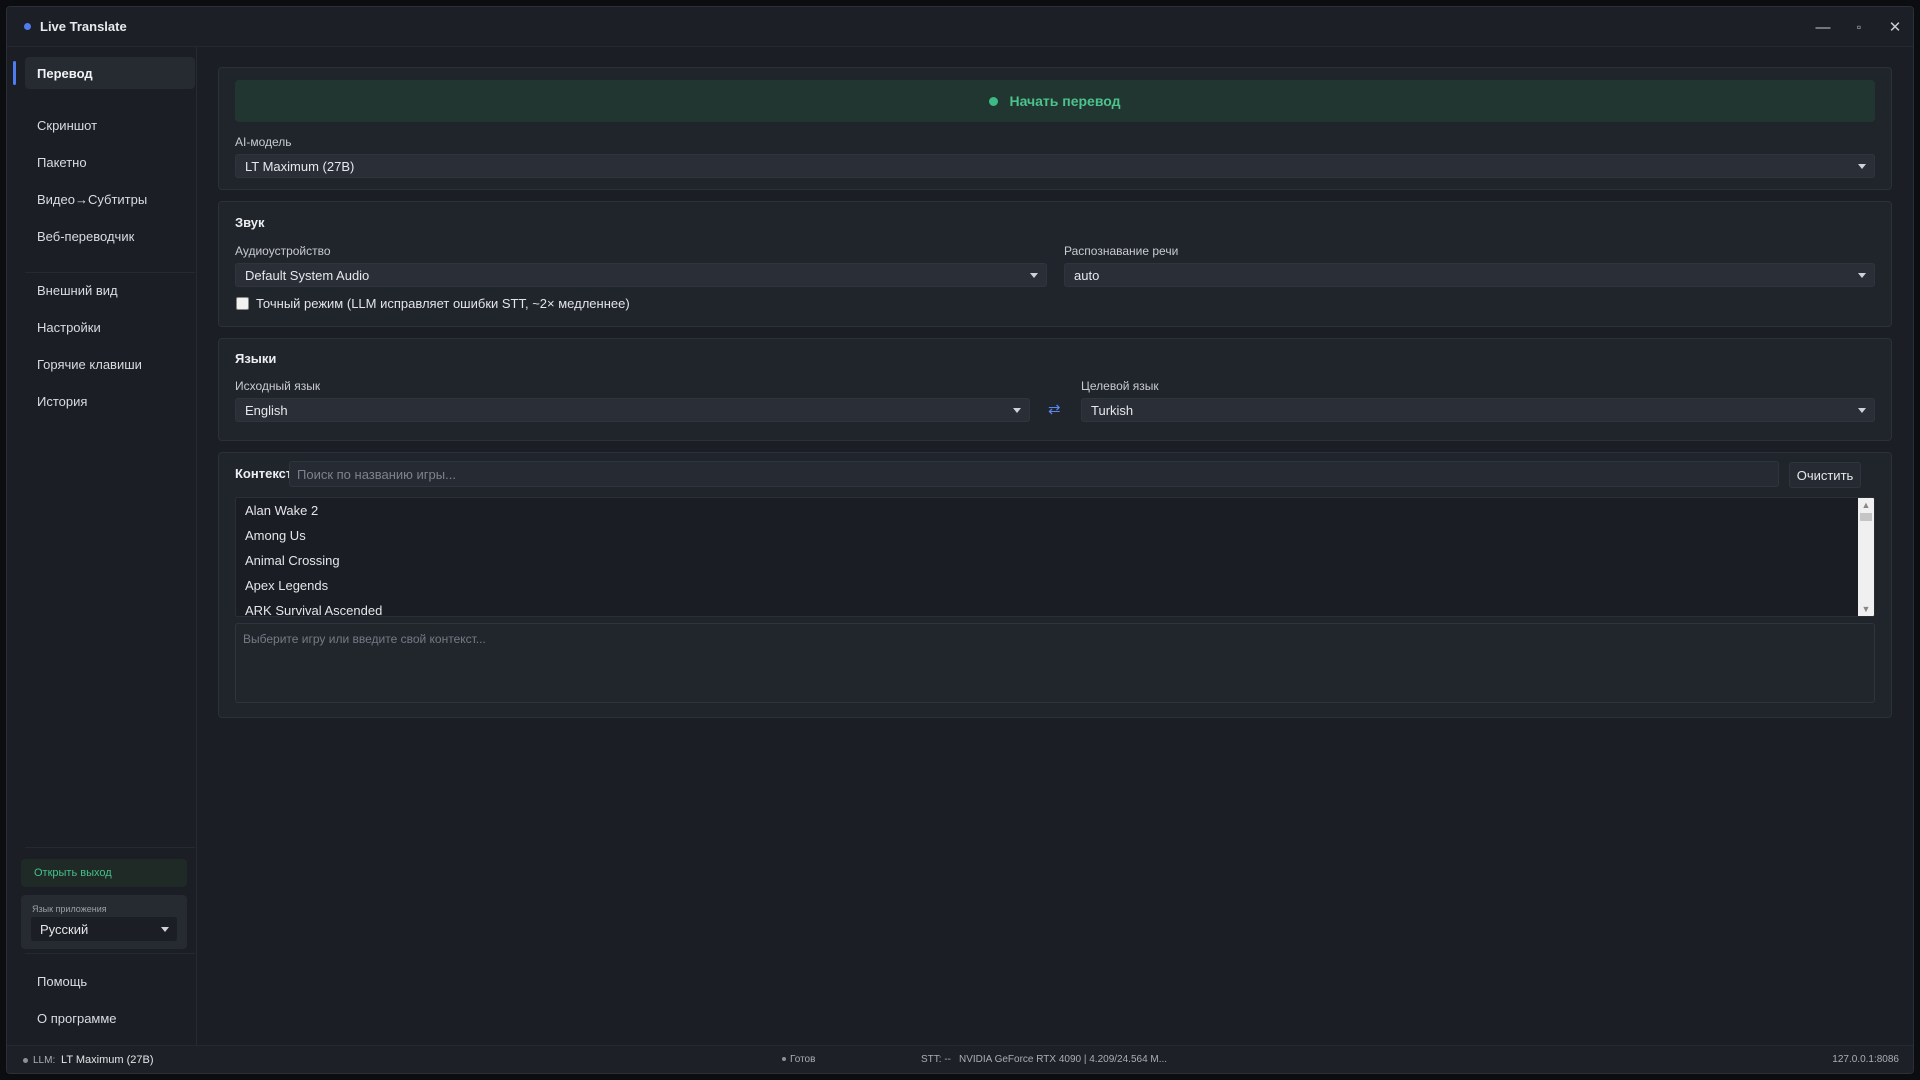  Describe the element at coordinates (110, 981) in the screenshot. I see `sidebar-item-help: Помощь` at that location.